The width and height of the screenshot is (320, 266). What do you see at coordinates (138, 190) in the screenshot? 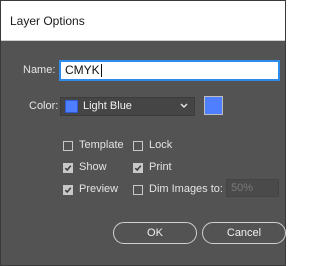
I see `dim-images-checkbox` at bounding box center [138, 190].